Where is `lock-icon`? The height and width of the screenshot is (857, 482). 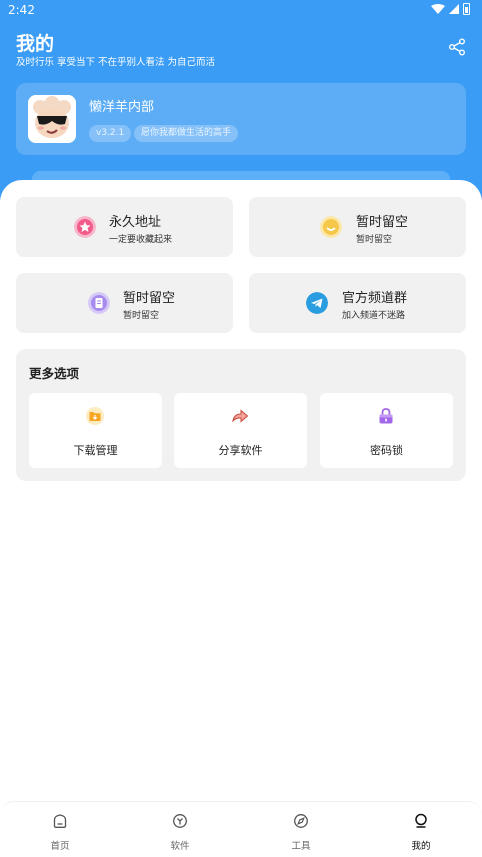
lock-icon is located at coordinates (386, 416).